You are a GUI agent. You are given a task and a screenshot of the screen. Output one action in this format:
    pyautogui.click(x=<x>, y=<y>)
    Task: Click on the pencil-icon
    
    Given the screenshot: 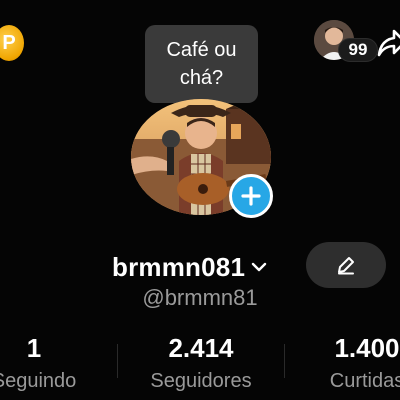 What is the action you would take?
    pyautogui.click(x=346, y=266)
    